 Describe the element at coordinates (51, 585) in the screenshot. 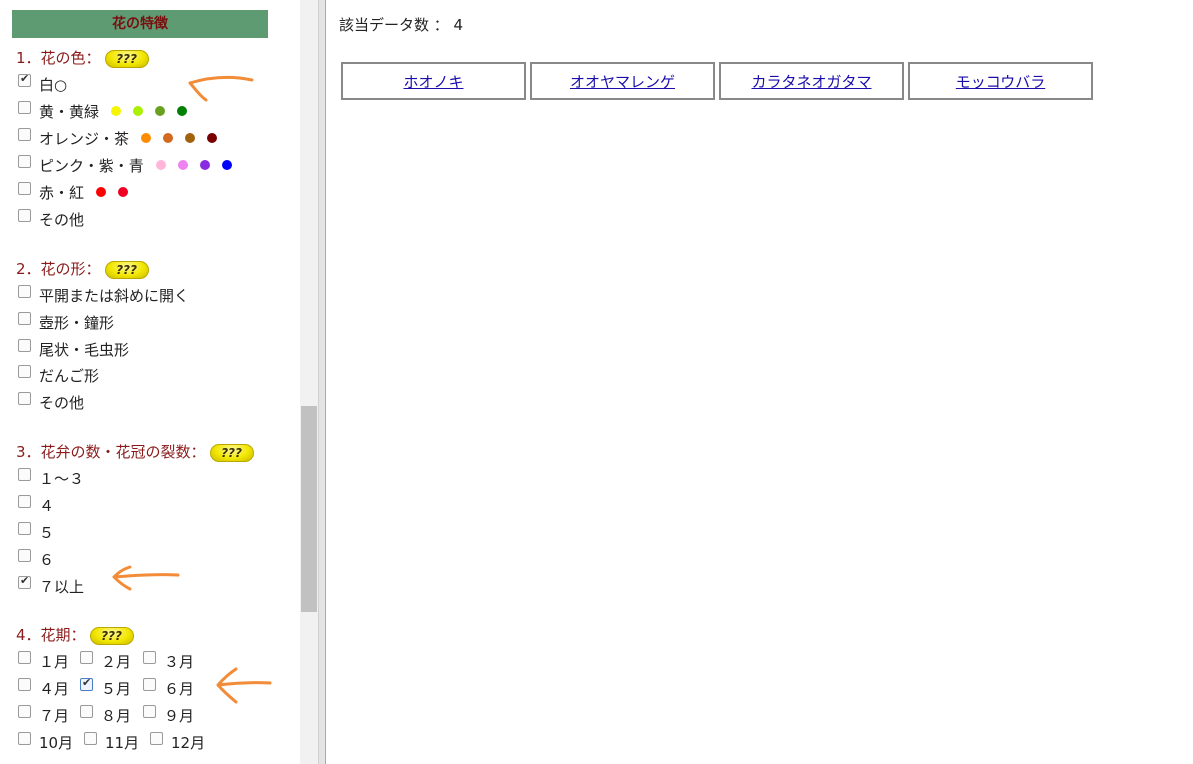

I see `option-petals-7plus: ７以上` at that location.